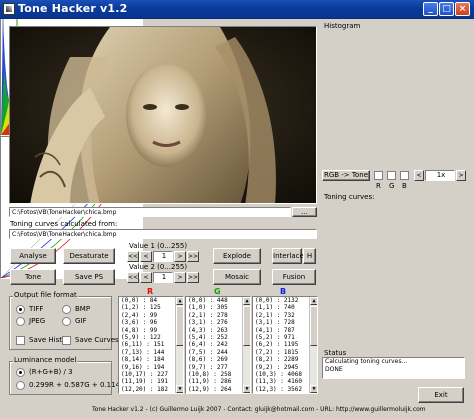 The width and height of the screenshot is (474, 419). I want to click on fusion-button: Fusion, so click(294, 277).